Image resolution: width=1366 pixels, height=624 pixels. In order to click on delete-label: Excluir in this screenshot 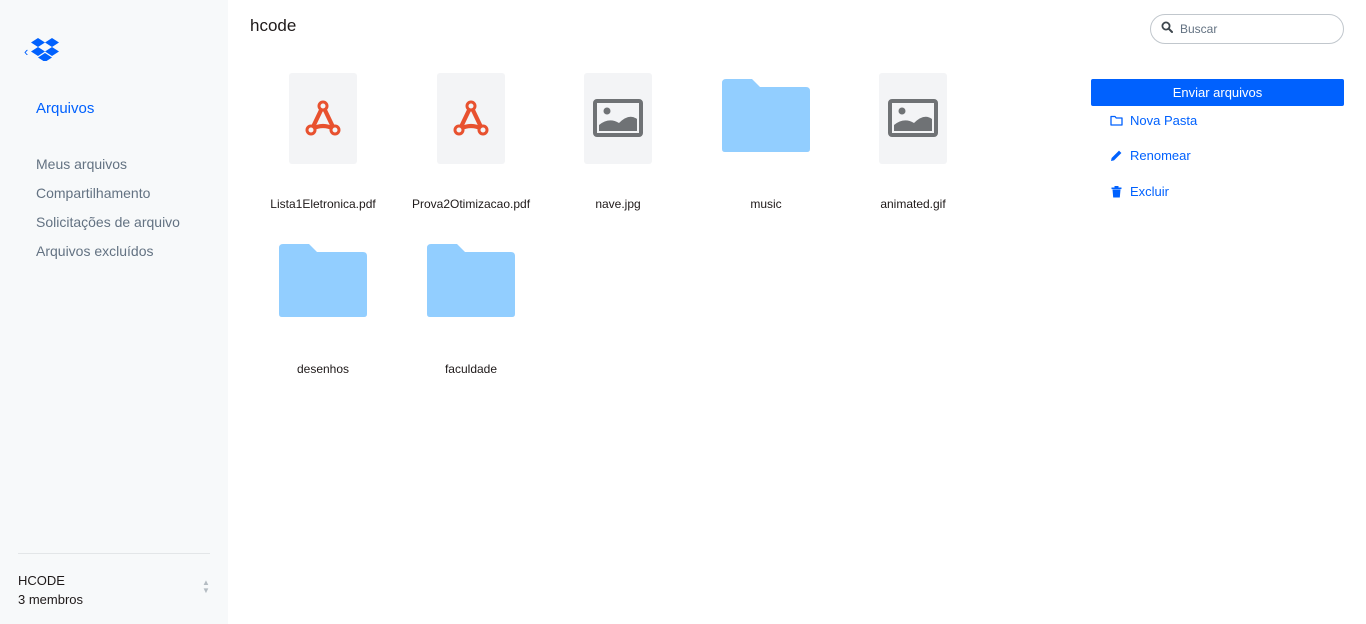, I will do `click(1150, 191)`.